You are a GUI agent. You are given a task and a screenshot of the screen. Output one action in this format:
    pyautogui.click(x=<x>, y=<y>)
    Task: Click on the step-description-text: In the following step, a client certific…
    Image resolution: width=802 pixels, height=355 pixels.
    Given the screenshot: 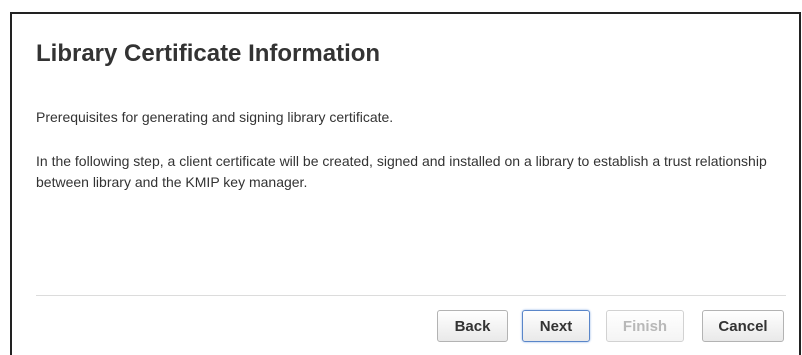 What is the action you would take?
    pyautogui.click(x=401, y=171)
    